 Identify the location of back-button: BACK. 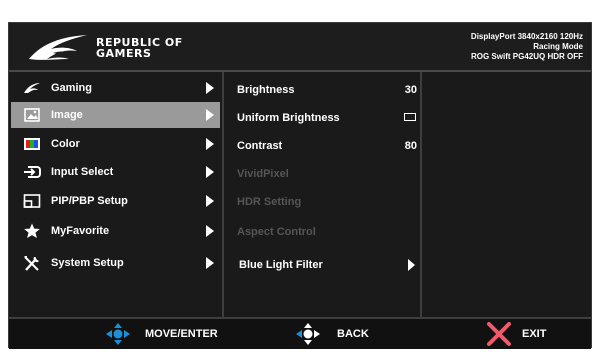
(340, 334).